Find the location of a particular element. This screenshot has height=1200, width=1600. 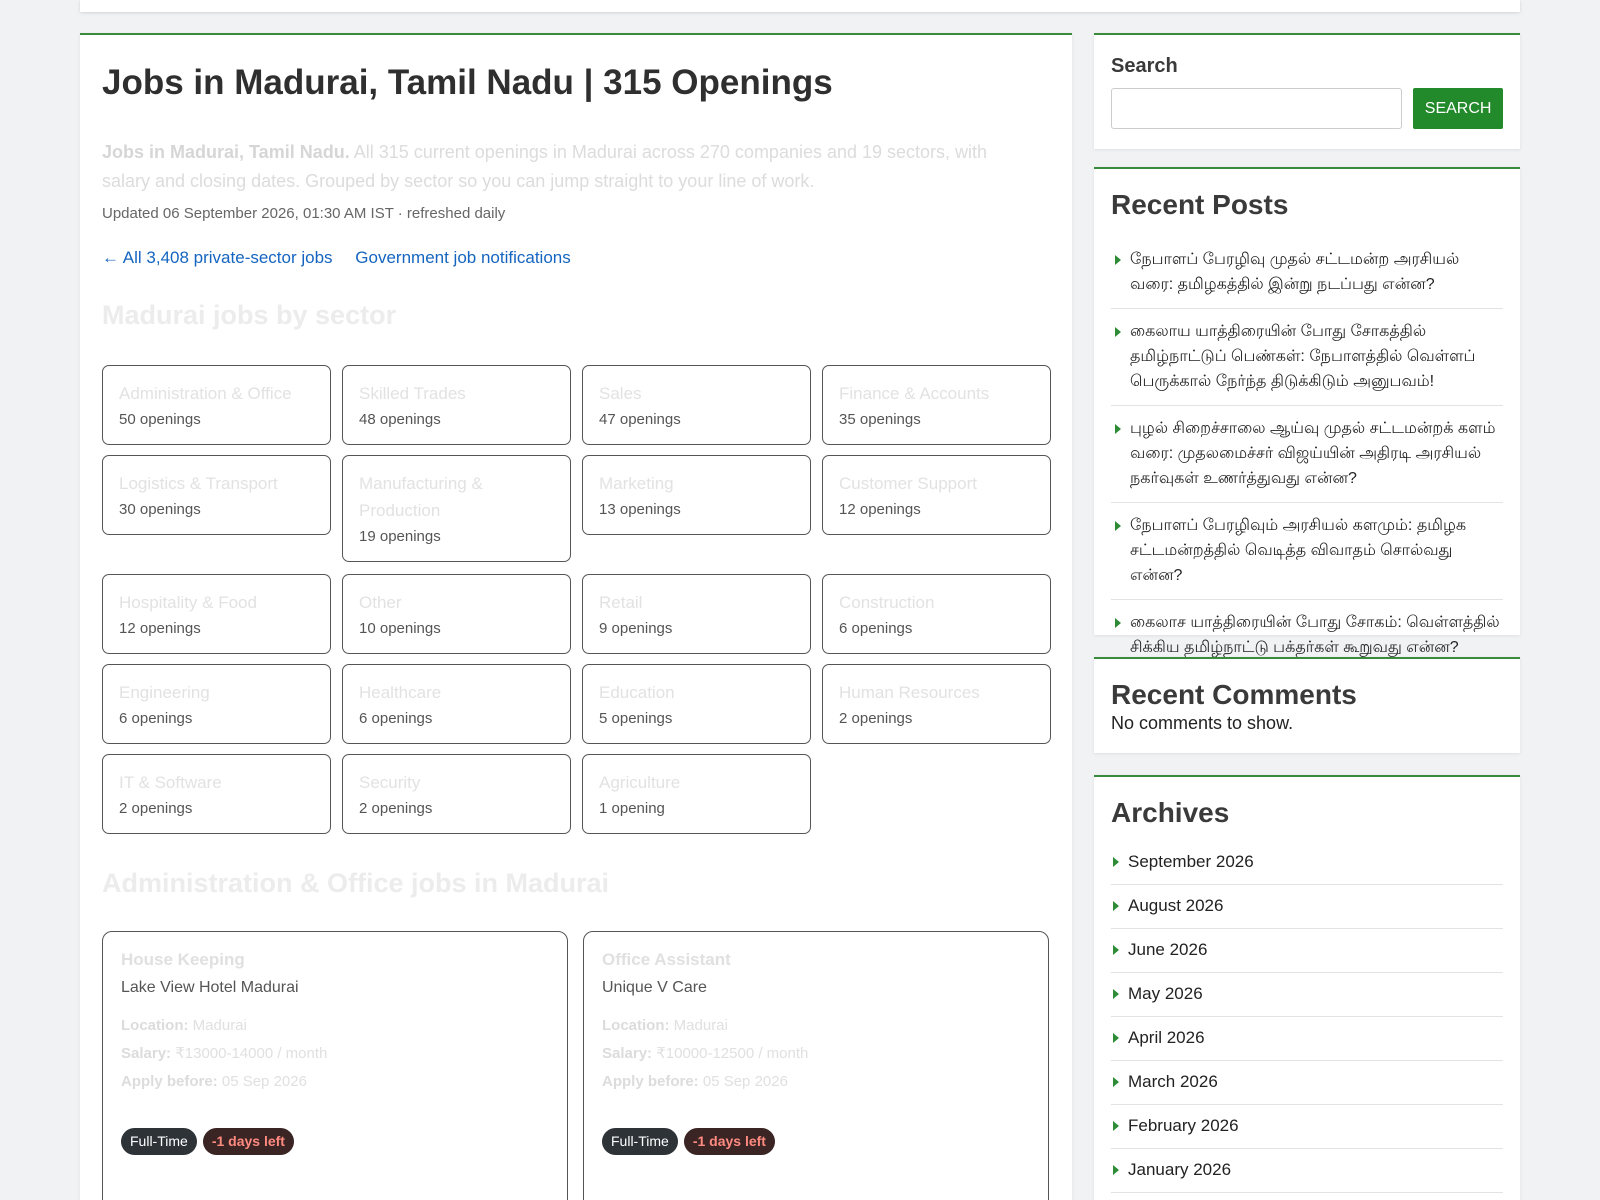

job-title: House Keeping is located at coordinates (335, 960).